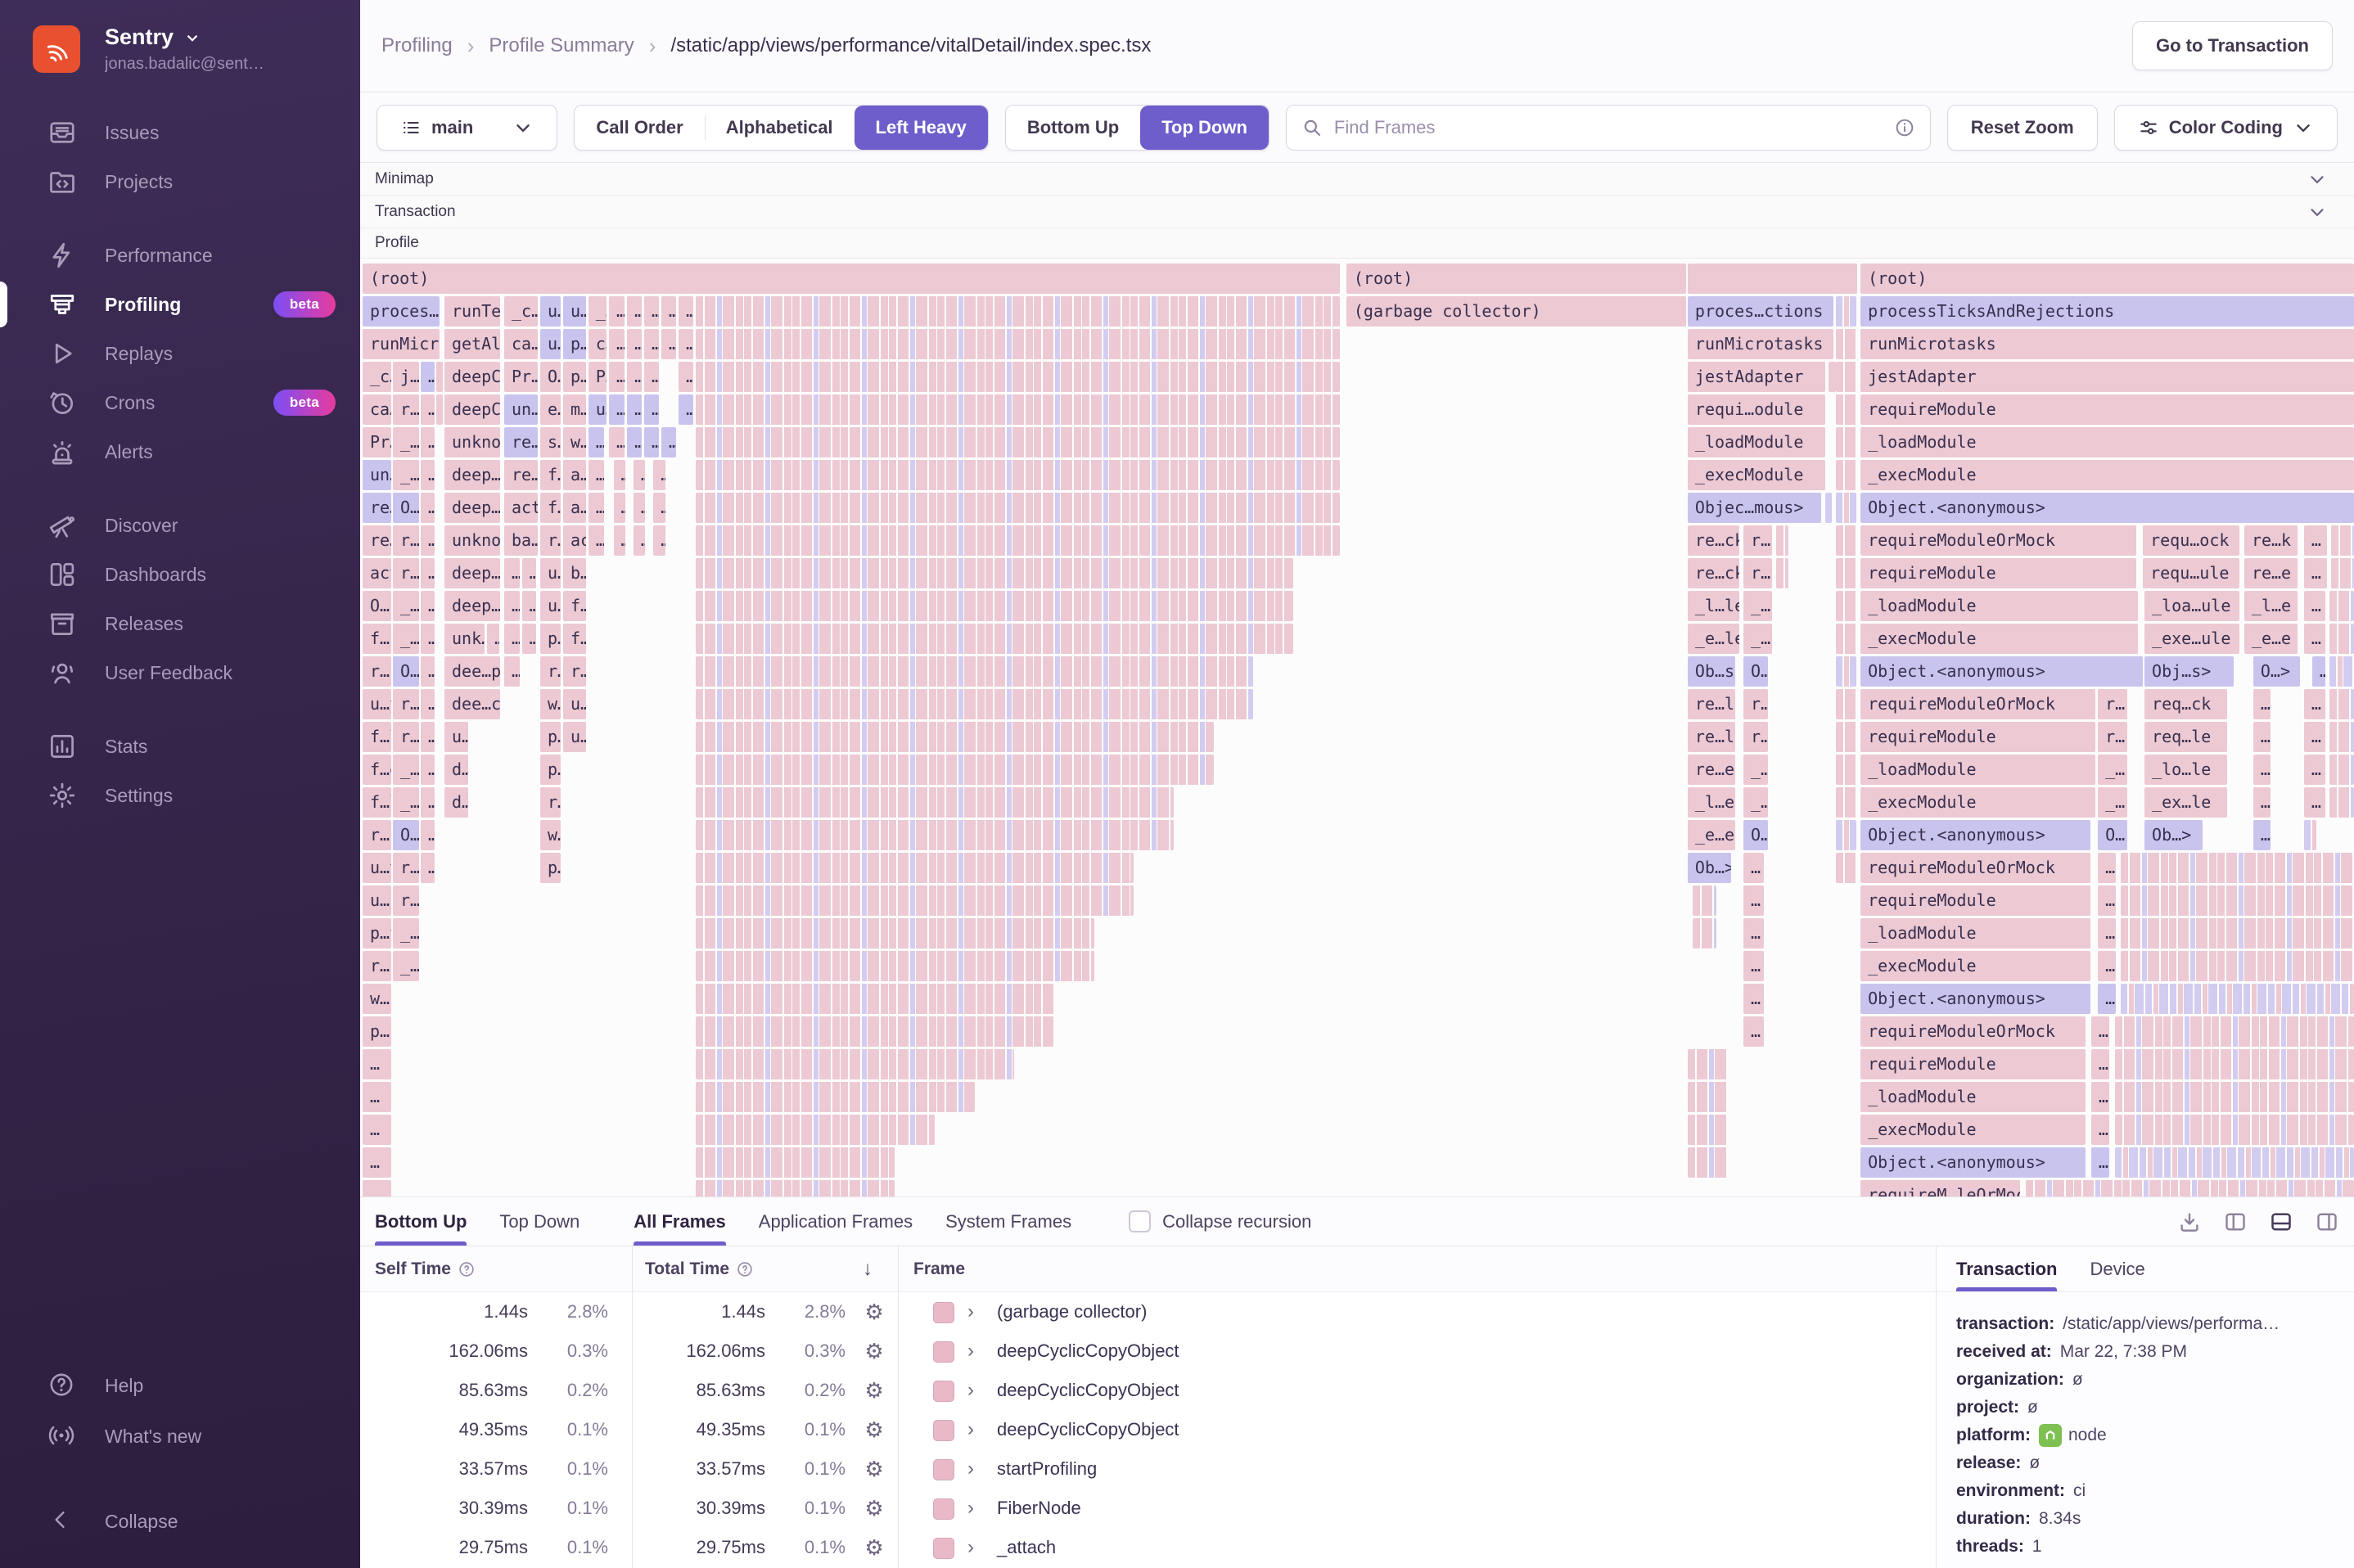  I want to click on flame-frame: re…ck, so click(1713, 540).